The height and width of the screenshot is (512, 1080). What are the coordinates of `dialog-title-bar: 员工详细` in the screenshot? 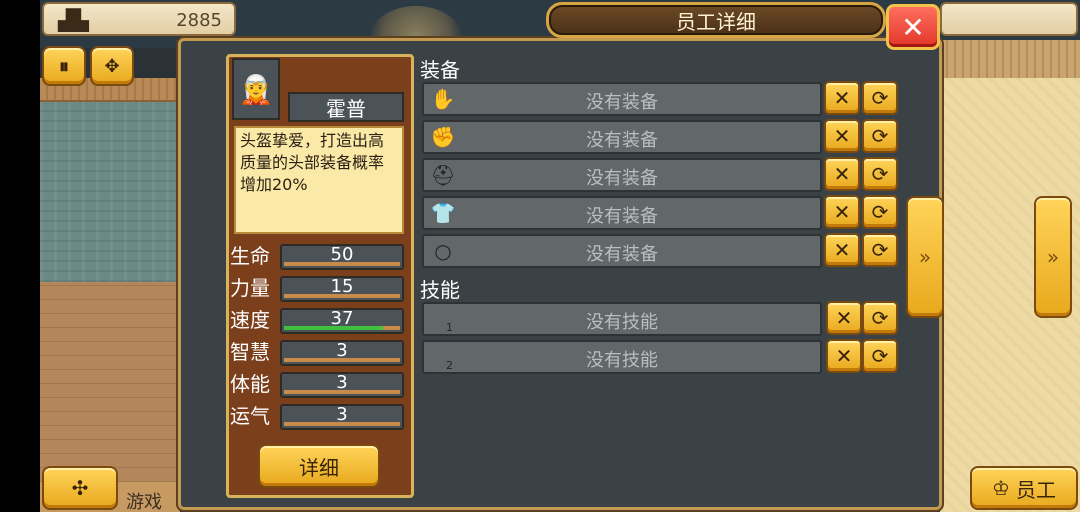 It's located at (716, 20).